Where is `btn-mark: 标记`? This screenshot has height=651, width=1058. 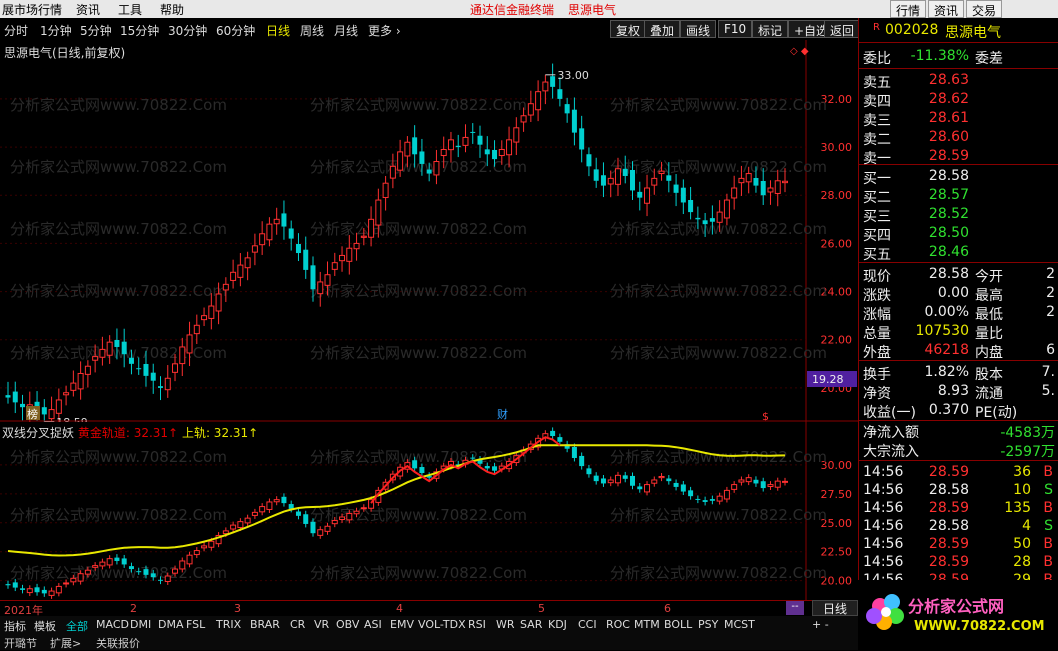
btn-mark: 标记 is located at coordinates (770, 29).